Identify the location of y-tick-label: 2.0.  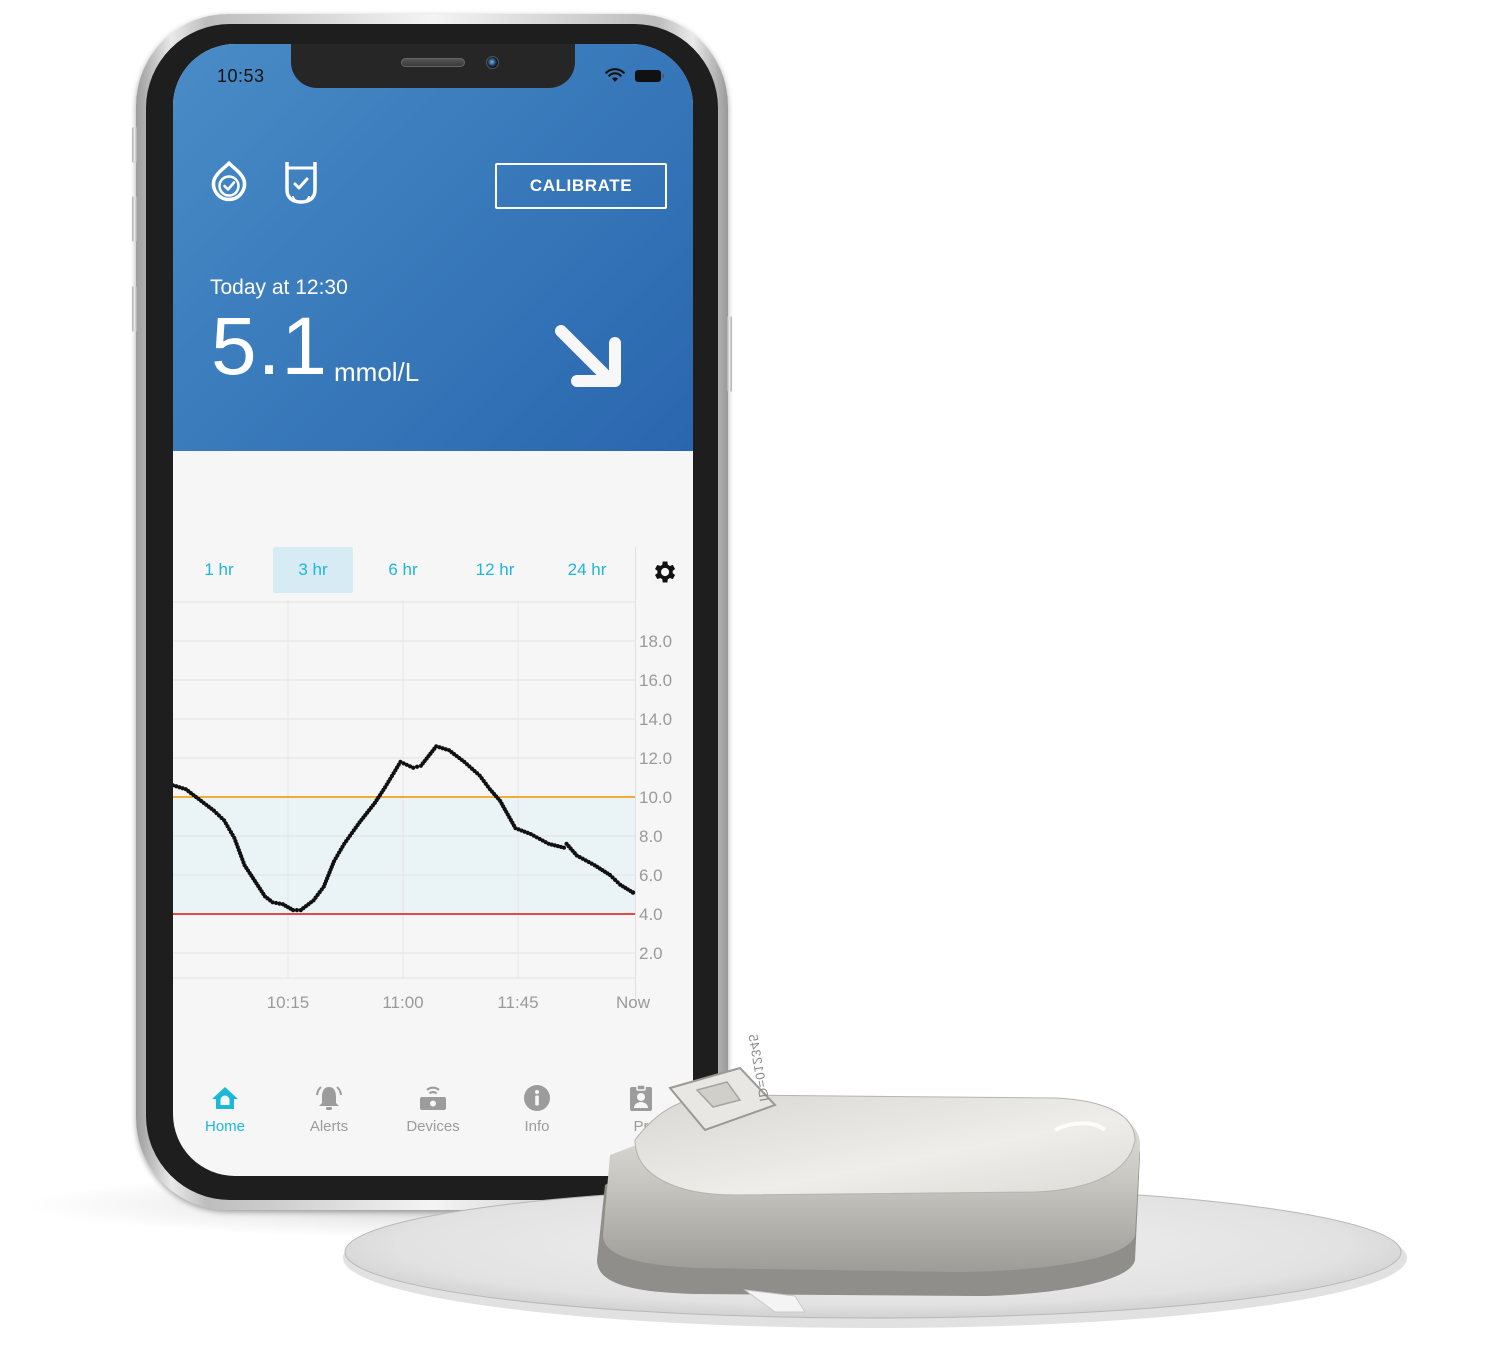
(651, 953).